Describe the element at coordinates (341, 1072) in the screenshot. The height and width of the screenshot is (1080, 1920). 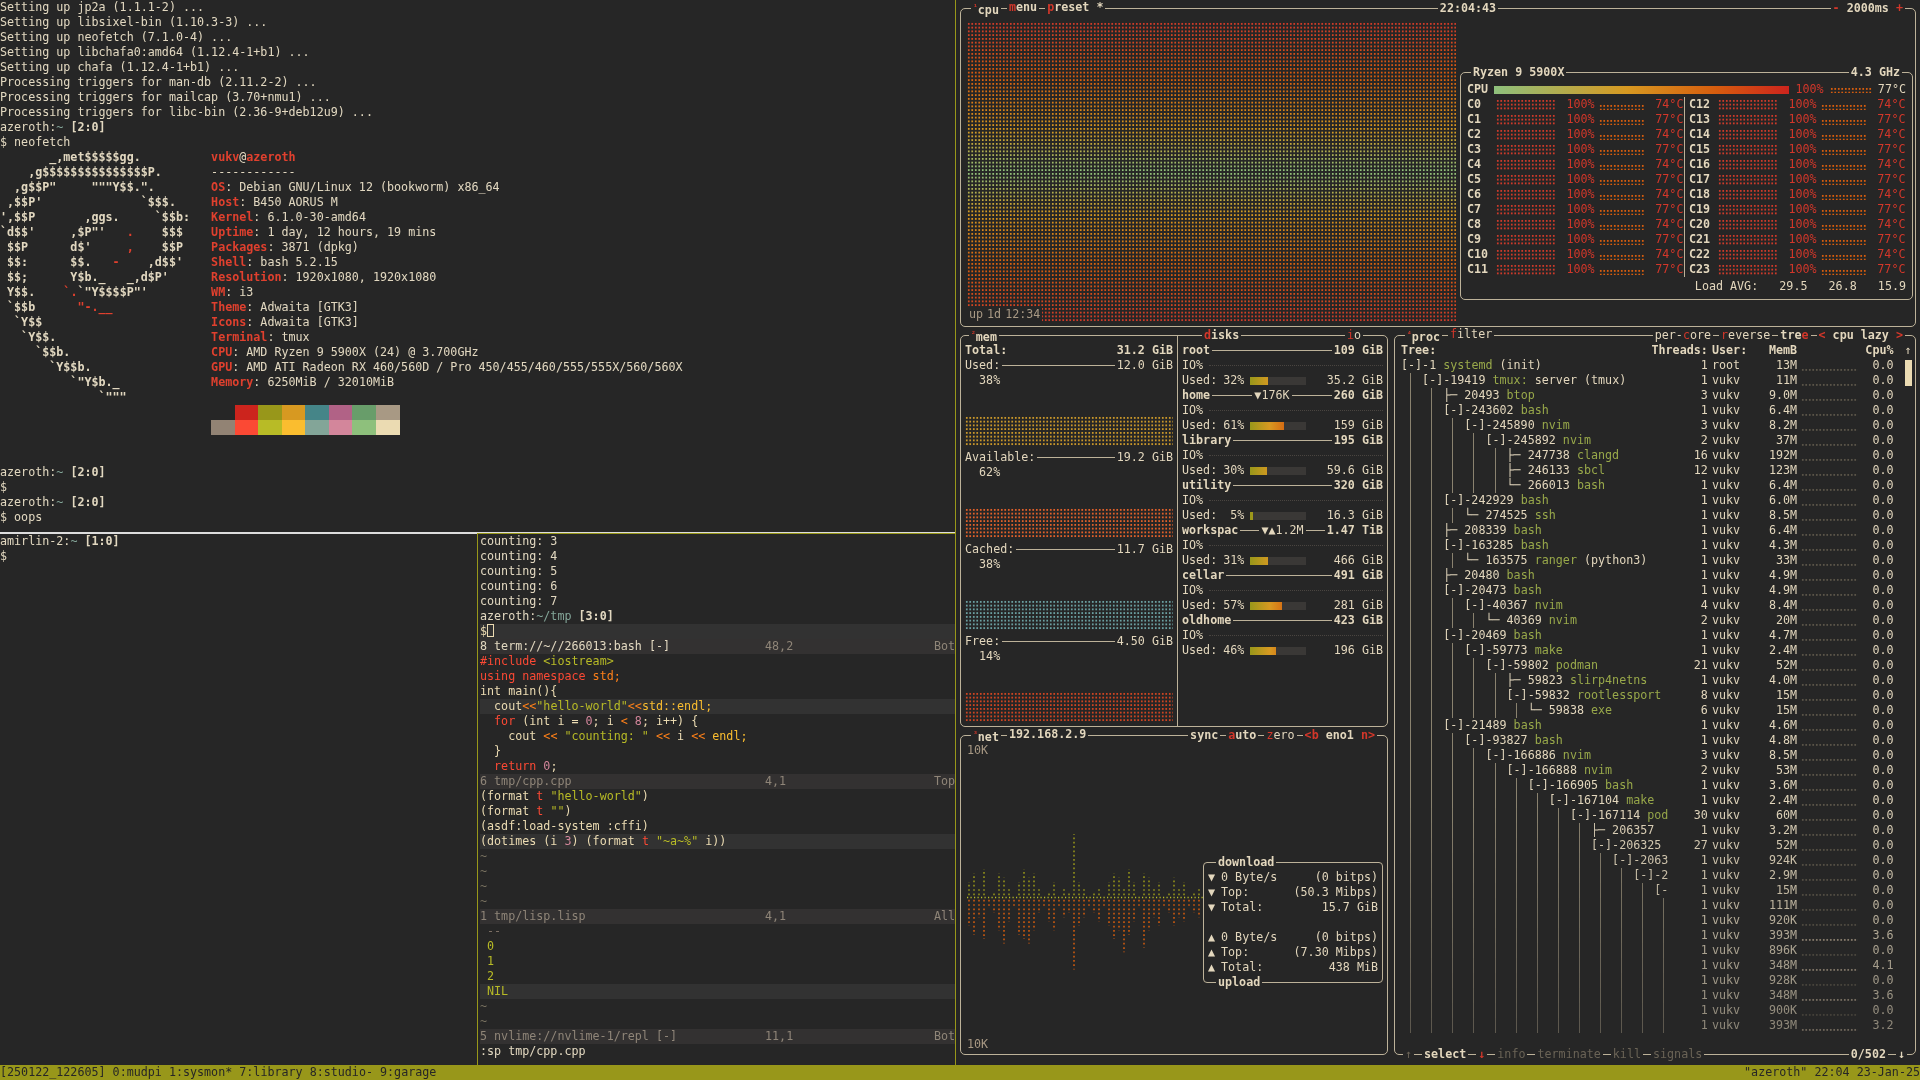
I see `window-tab: 8:studio-` at that location.